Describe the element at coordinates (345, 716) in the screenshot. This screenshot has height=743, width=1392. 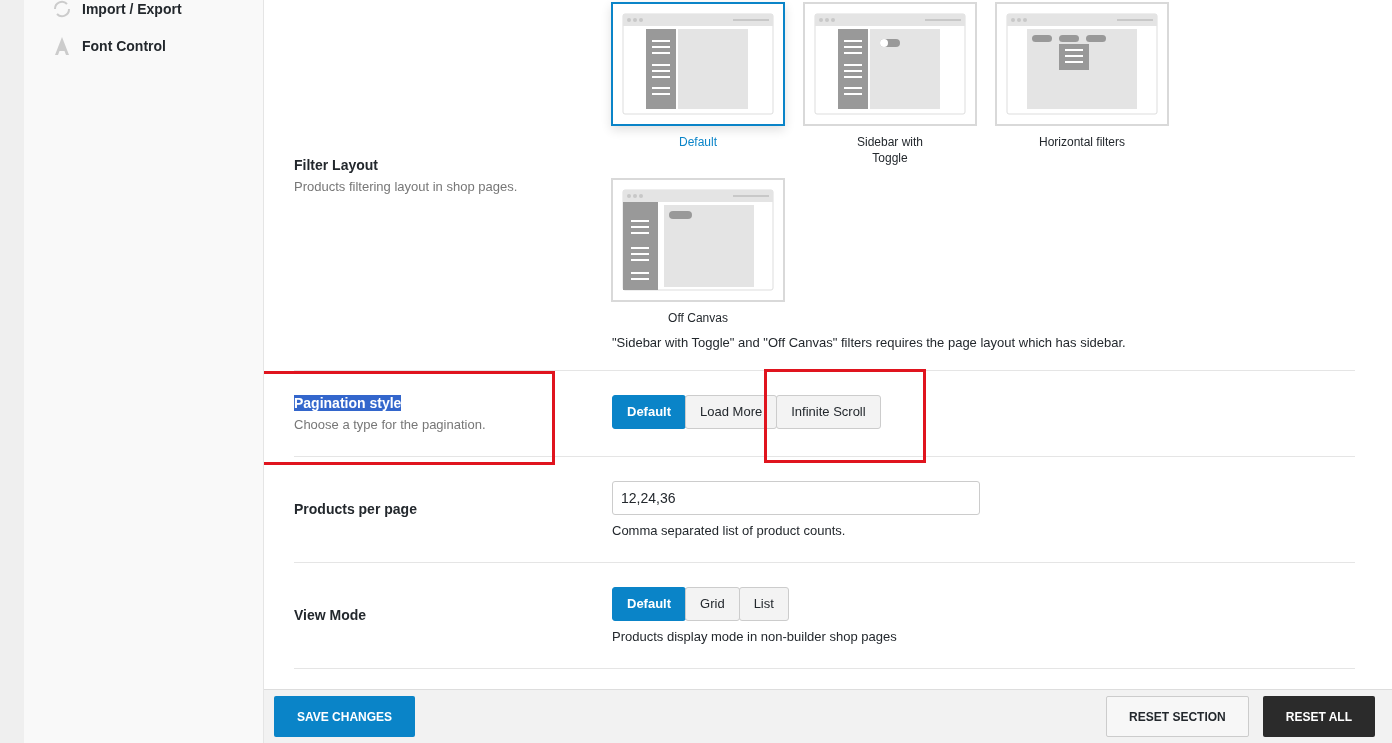
I see `save-button: SAVE CHANGES` at that location.